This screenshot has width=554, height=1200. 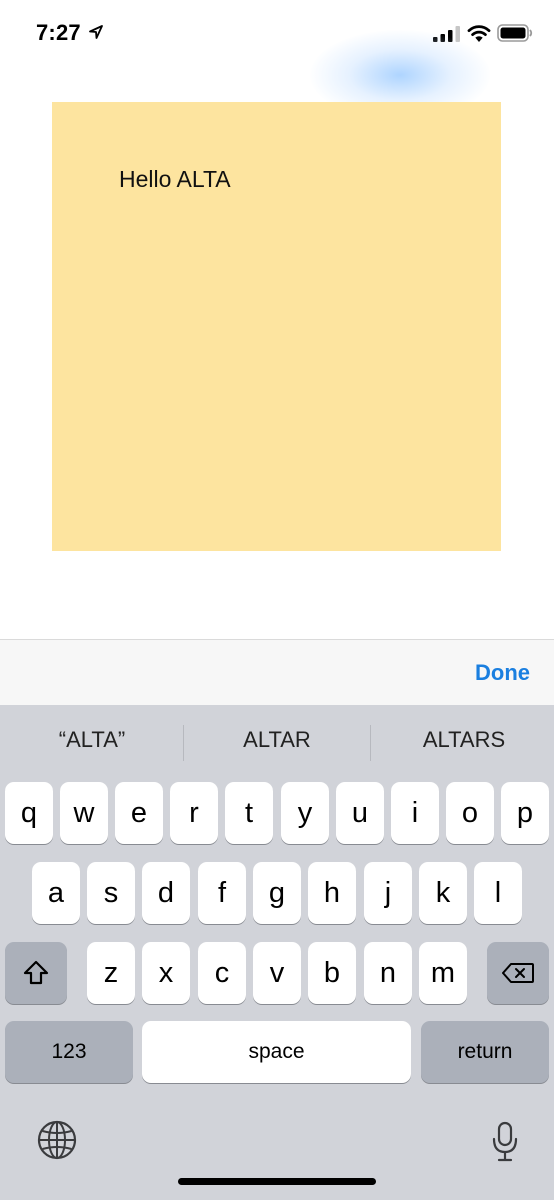 What do you see at coordinates (96, 32) in the screenshot?
I see `location-arrow-icon` at bounding box center [96, 32].